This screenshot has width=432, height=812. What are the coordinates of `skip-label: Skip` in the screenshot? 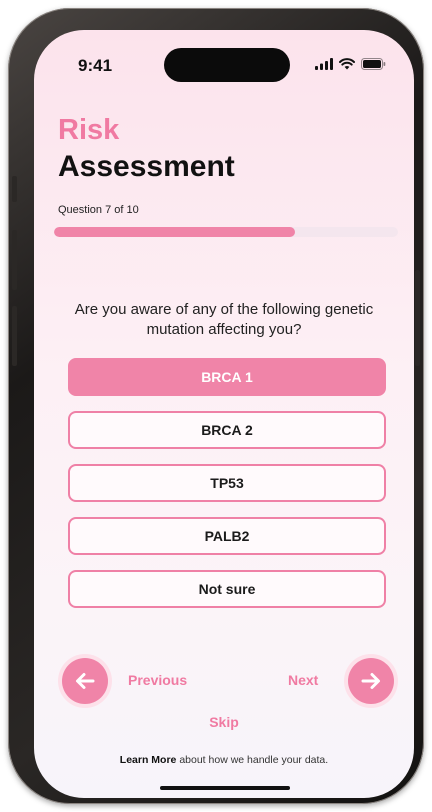 It's located at (224, 722).